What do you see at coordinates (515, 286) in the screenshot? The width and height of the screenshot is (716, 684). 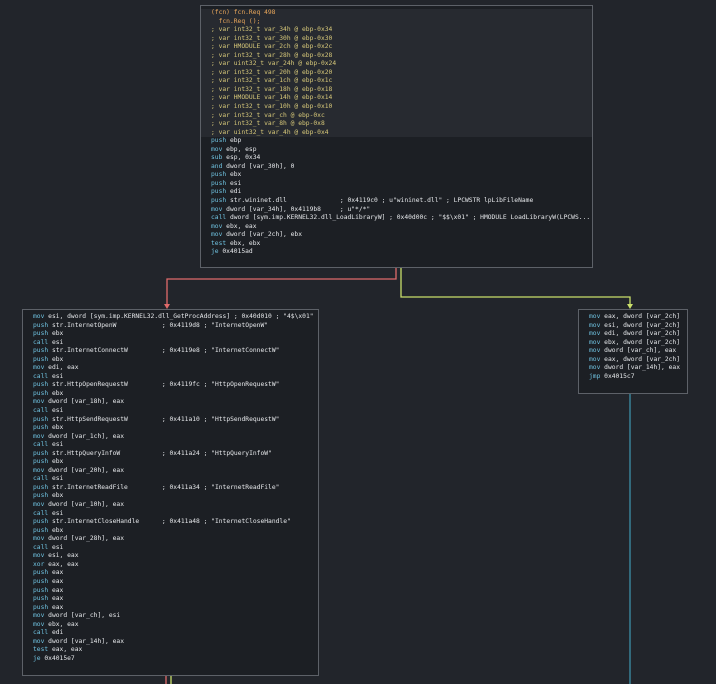 I see `true-branch-edge` at bounding box center [515, 286].